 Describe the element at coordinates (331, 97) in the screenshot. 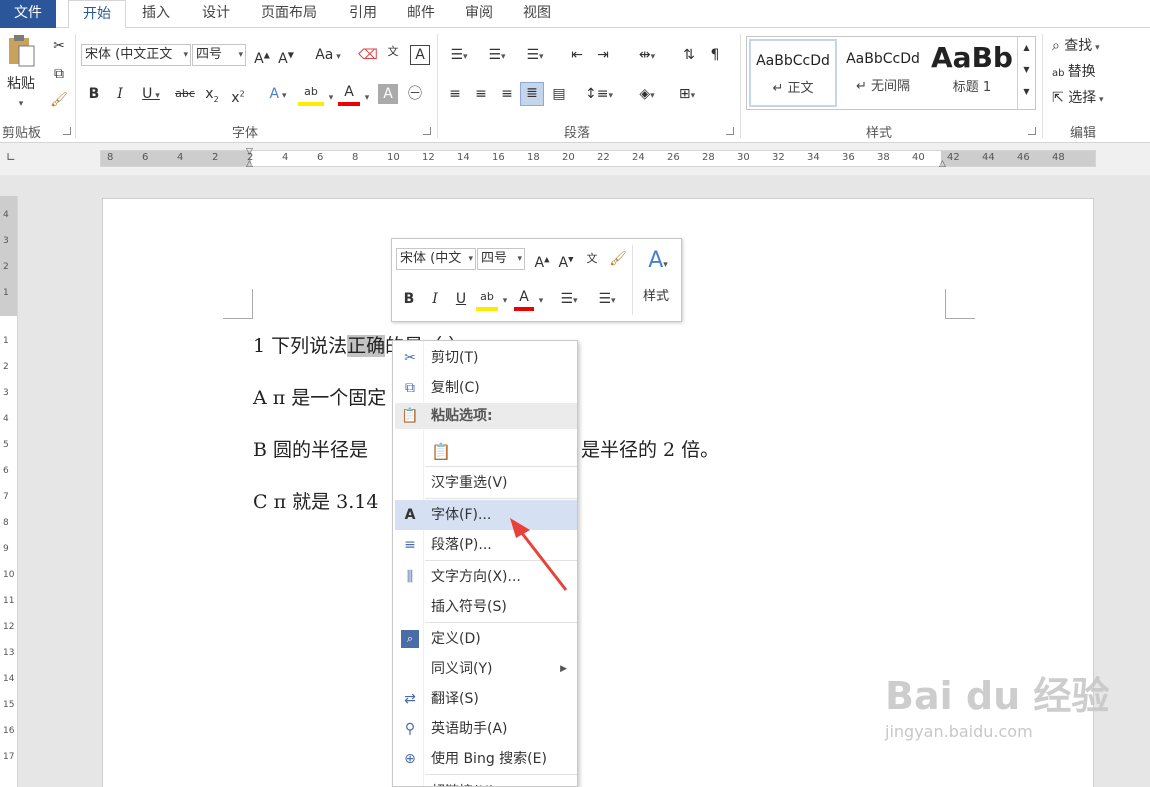

I see `highlight-dropdown: ▾` at that location.